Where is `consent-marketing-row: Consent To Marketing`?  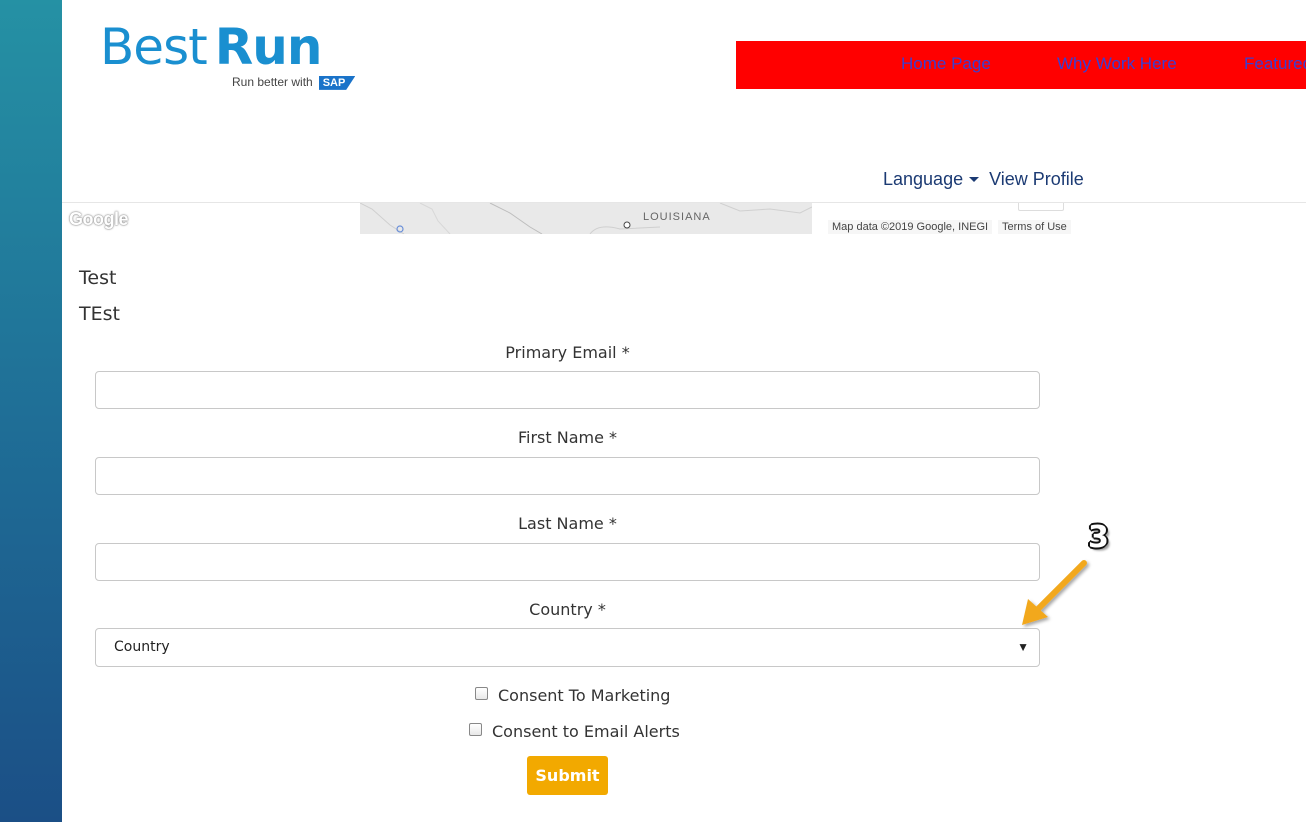 consent-marketing-row: Consent To Marketing is located at coordinates (572, 695).